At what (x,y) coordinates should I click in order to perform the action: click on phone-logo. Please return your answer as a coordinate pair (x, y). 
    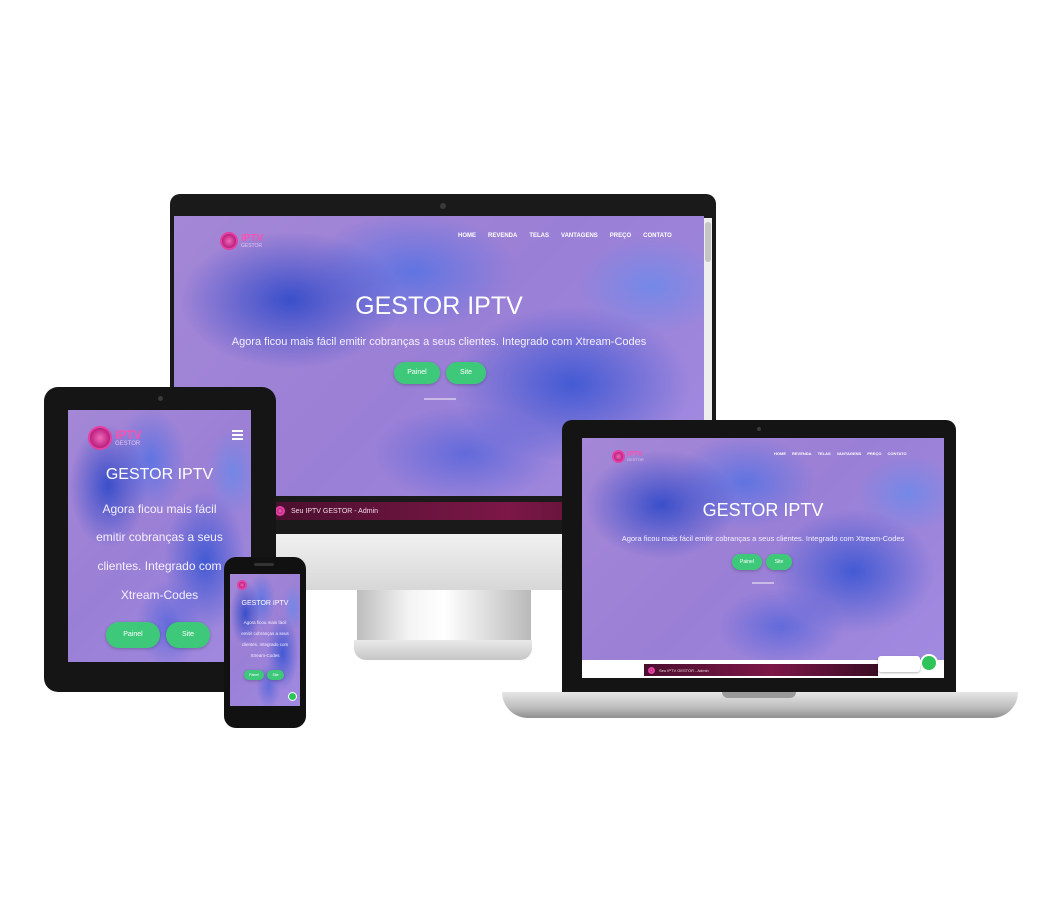
    Looking at the image, I should click on (242, 585).